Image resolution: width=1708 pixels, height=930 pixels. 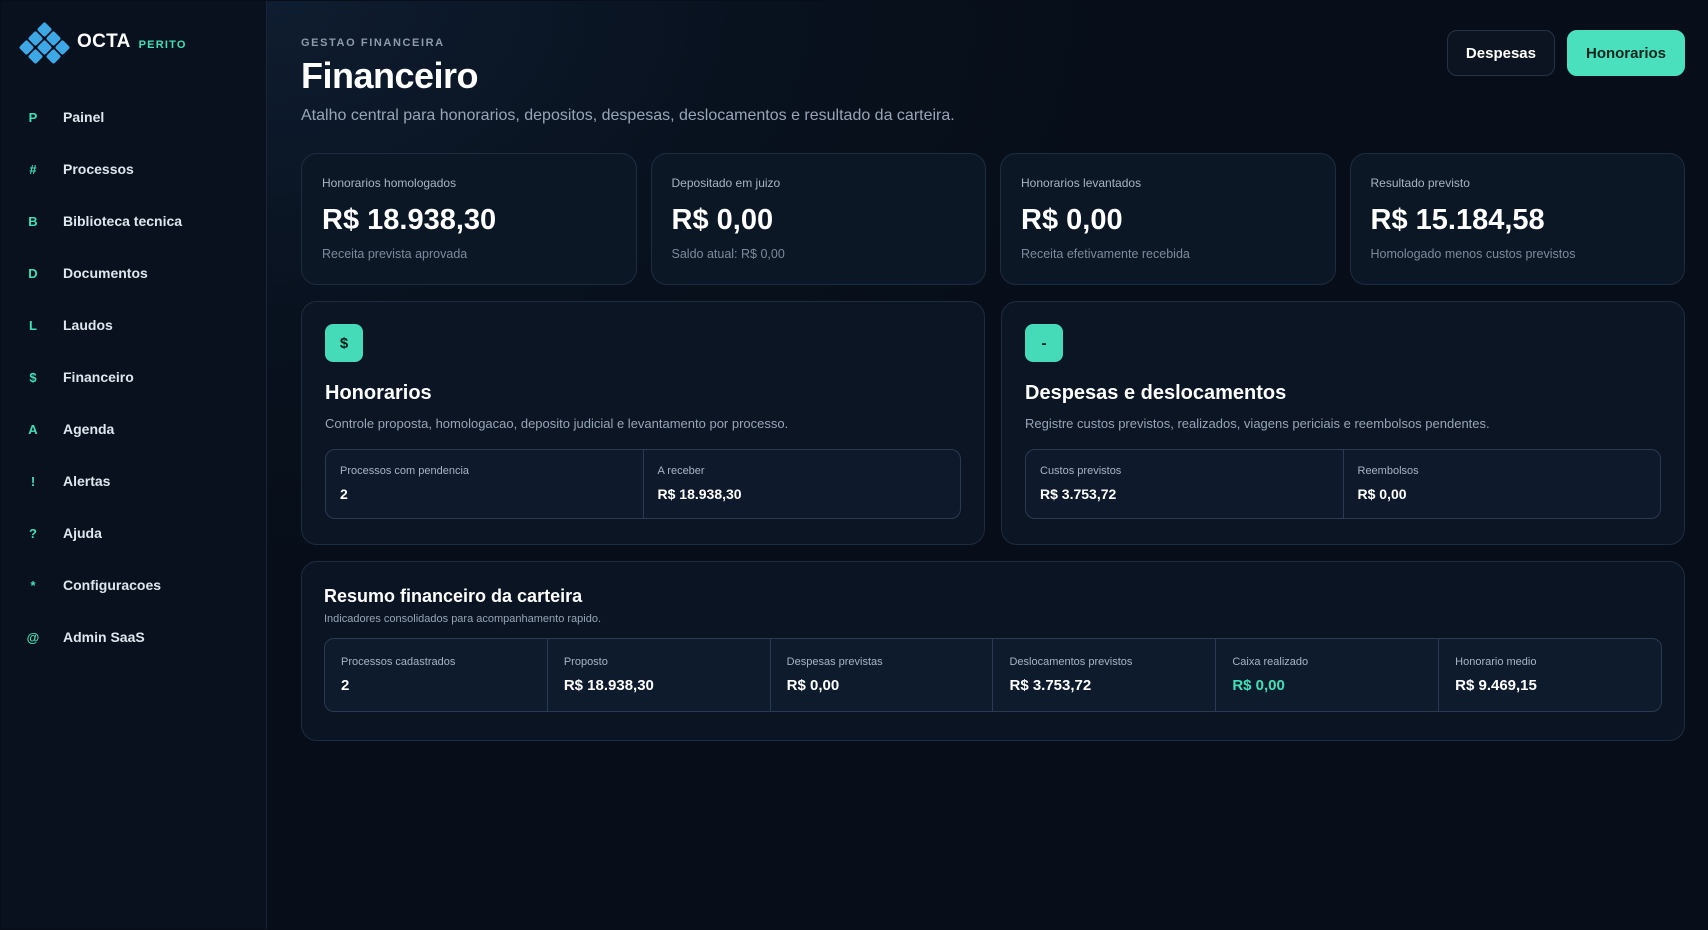 What do you see at coordinates (344, 343) in the screenshot?
I see `dollar-icon: $` at bounding box center [344, 343].